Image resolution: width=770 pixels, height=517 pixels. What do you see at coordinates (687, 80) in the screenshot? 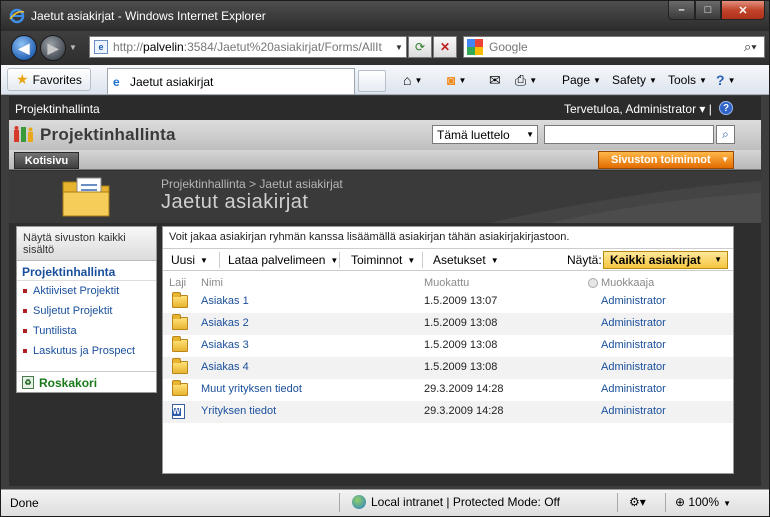
I see `tools-menu: Tools ▼` at bounding box center [687, 80].